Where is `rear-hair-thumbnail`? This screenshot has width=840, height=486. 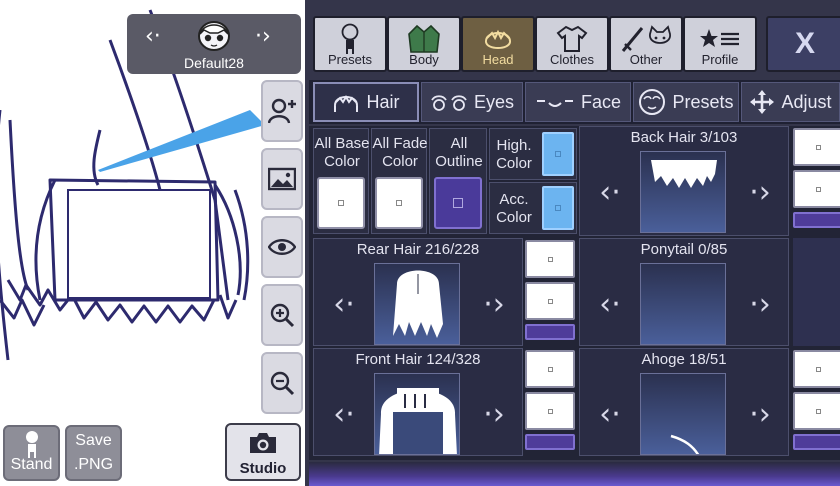
rear-hair-thumbnail is located at coordinates (417, 304).